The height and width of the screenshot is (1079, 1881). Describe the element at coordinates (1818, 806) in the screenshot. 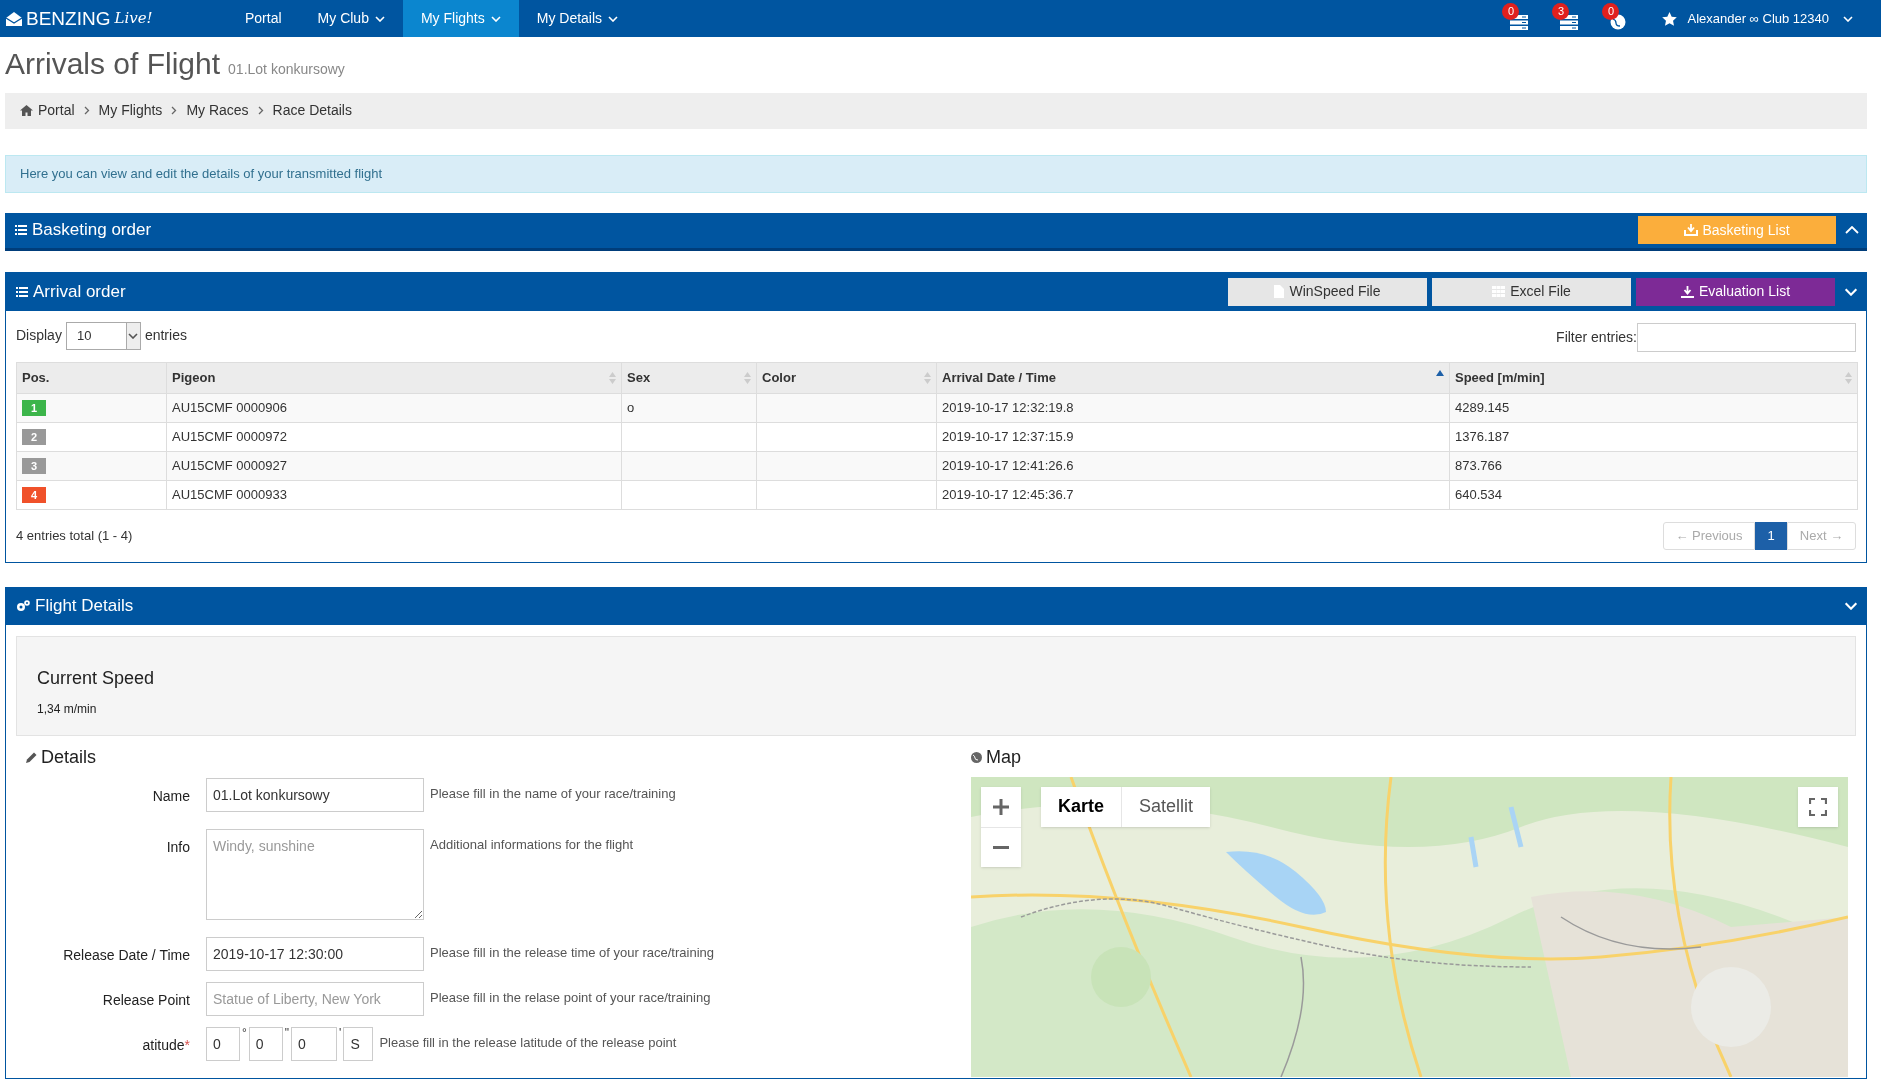

I see `fullscreen-button` at that location.